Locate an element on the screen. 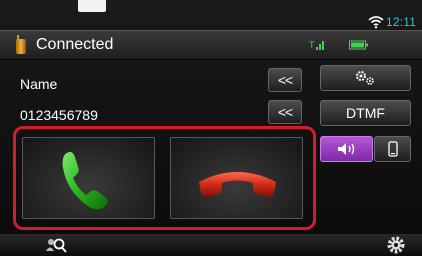 The height and width of the screenshot is (256, 422). dtmf-button: DTMF is located at coordinates (365, 113).